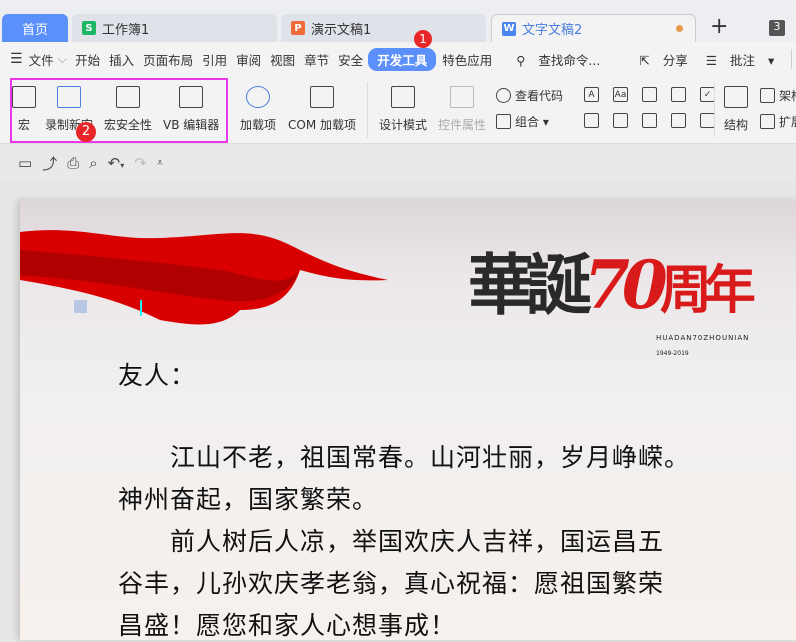 The height and width of the screenshot is (642, 796). I want to click on menu-insert: 插入, so click(121, 59).